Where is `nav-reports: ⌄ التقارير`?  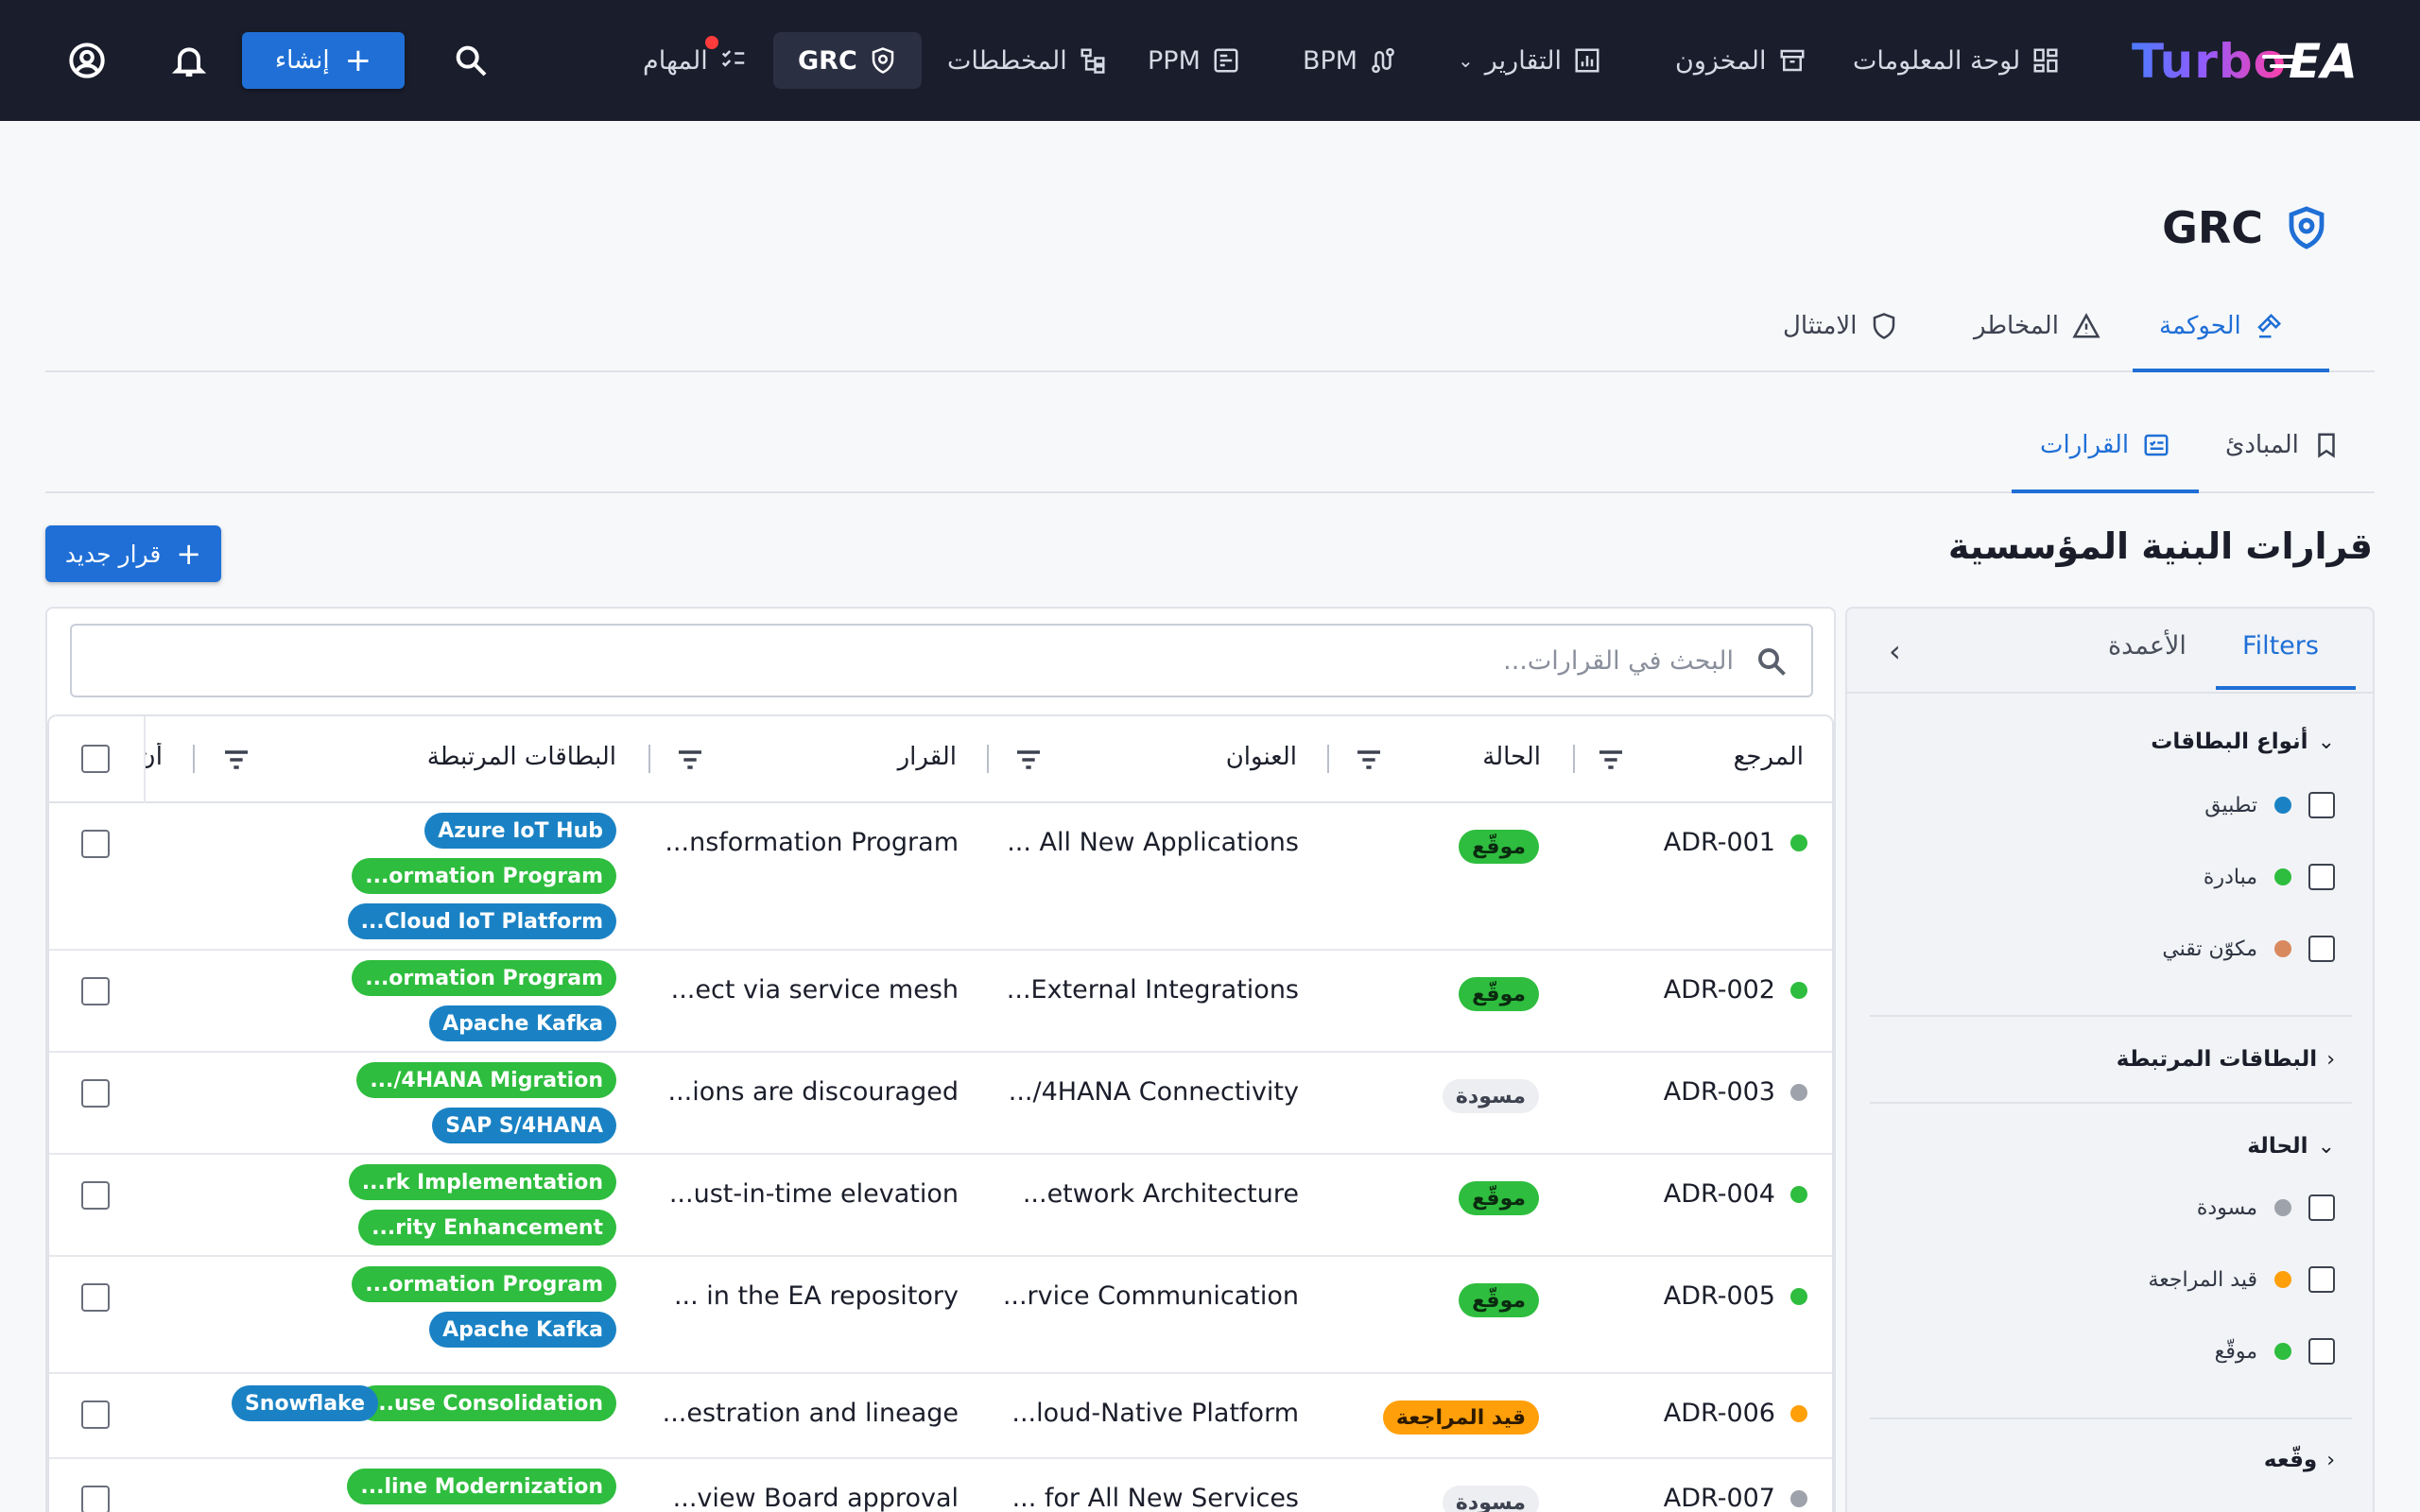
nav-reports: ⌄ التقارير is located at coordinates (1530, 60).